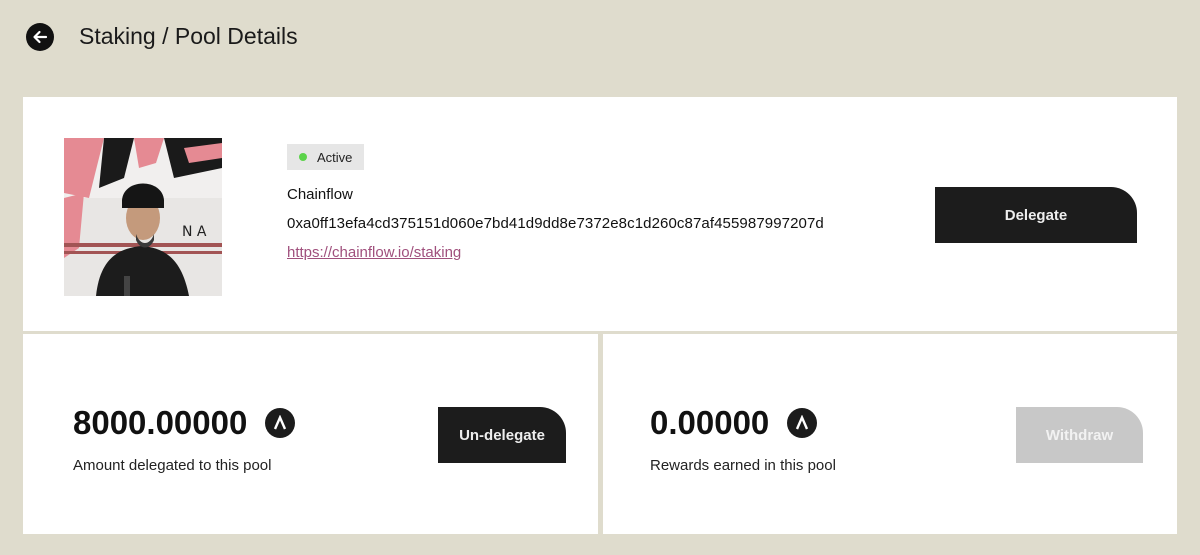  I want to click on rewards-amount: 0.00000, so click(710, 422).